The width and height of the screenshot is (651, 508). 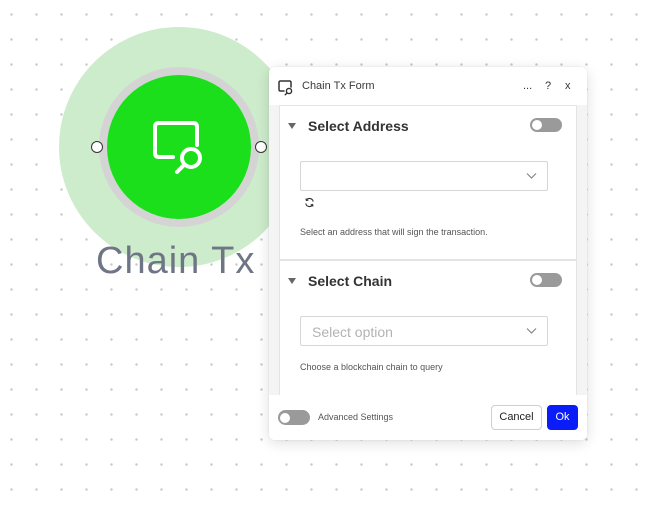 What do you see at coordinates (371, 367) in the screenshot?
I see `chain-help-text: Choose a blockchain chain to query` at bounding box center [371, 367].